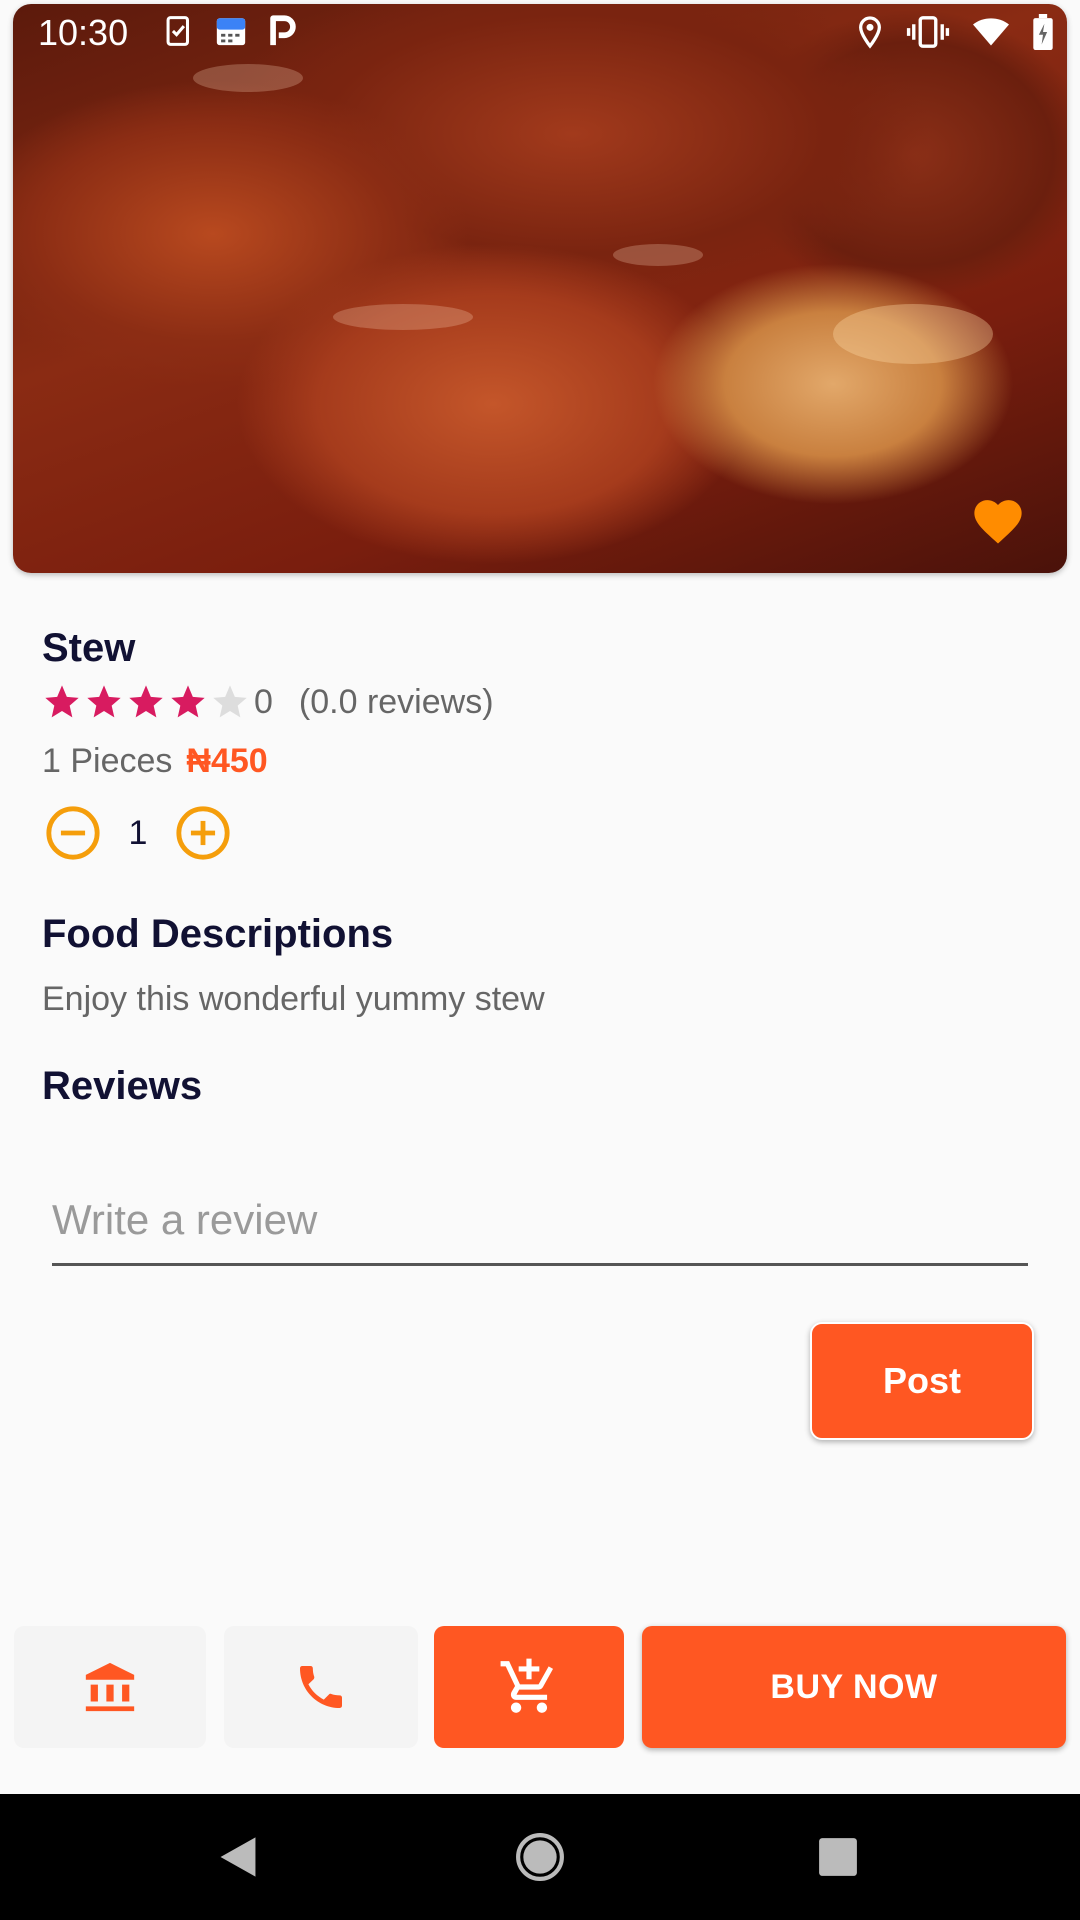 This screenshot has width=1080, height=1920. I want to click on wifi-icon, so click(991, 32).